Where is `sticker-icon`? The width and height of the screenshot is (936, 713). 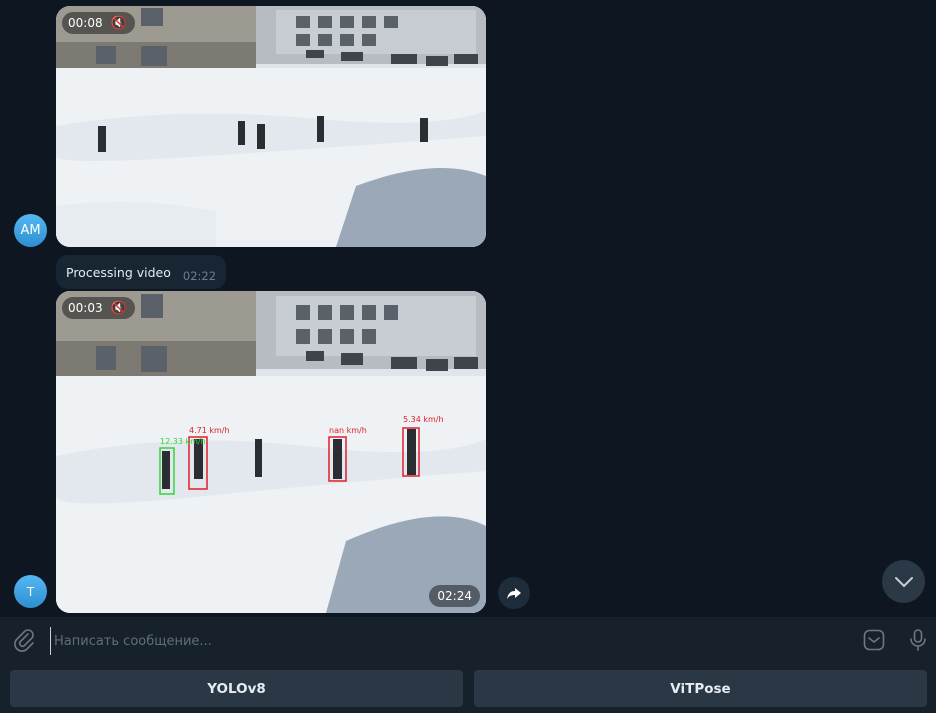 sticker-icon is located at coordinates (874, 640).